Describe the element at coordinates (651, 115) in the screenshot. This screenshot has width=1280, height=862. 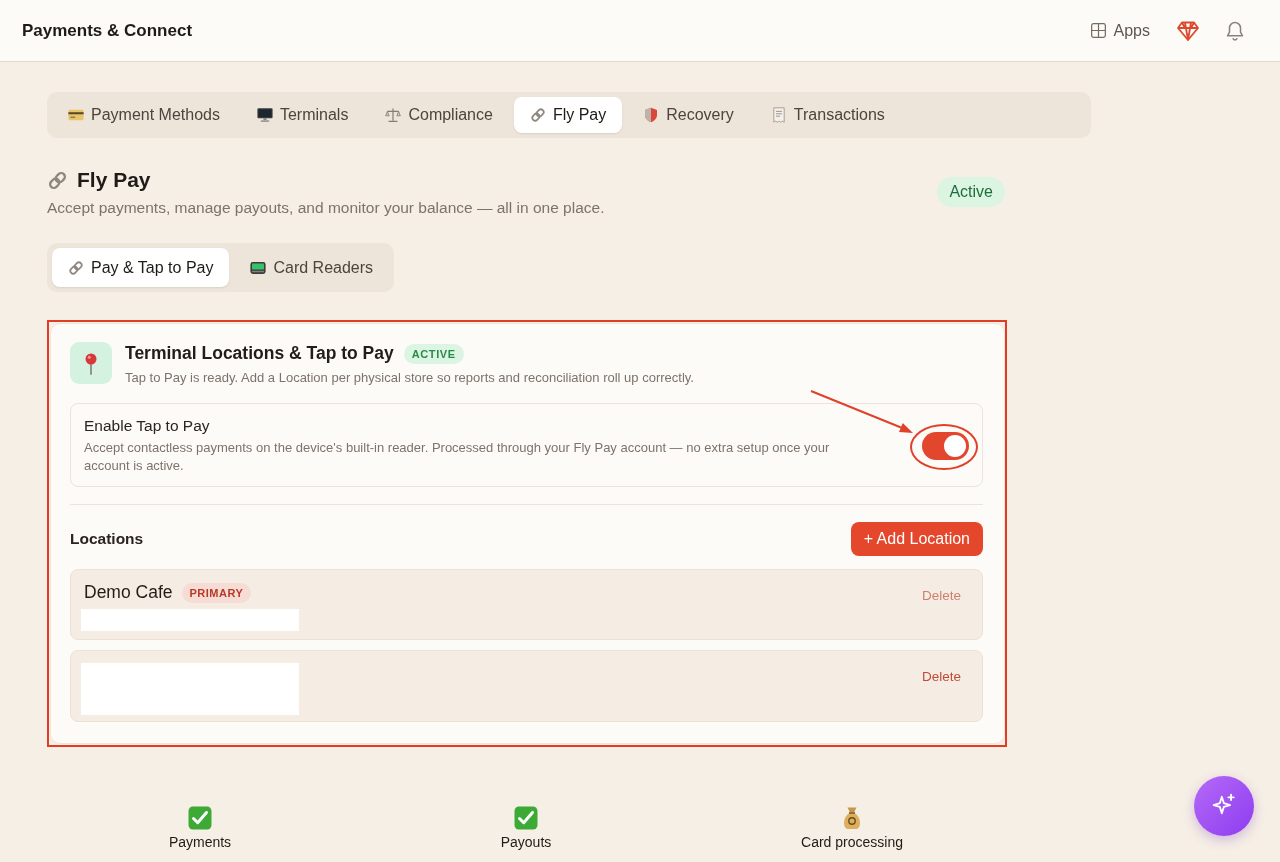
I see `shield-icon` at that location.